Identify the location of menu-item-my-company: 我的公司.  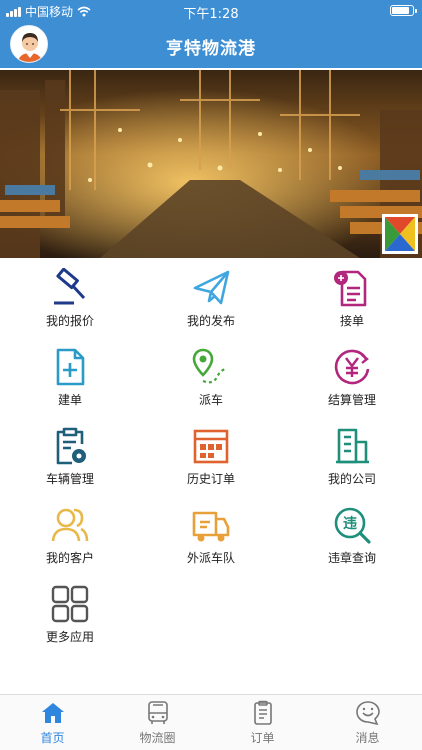
(352, 459).